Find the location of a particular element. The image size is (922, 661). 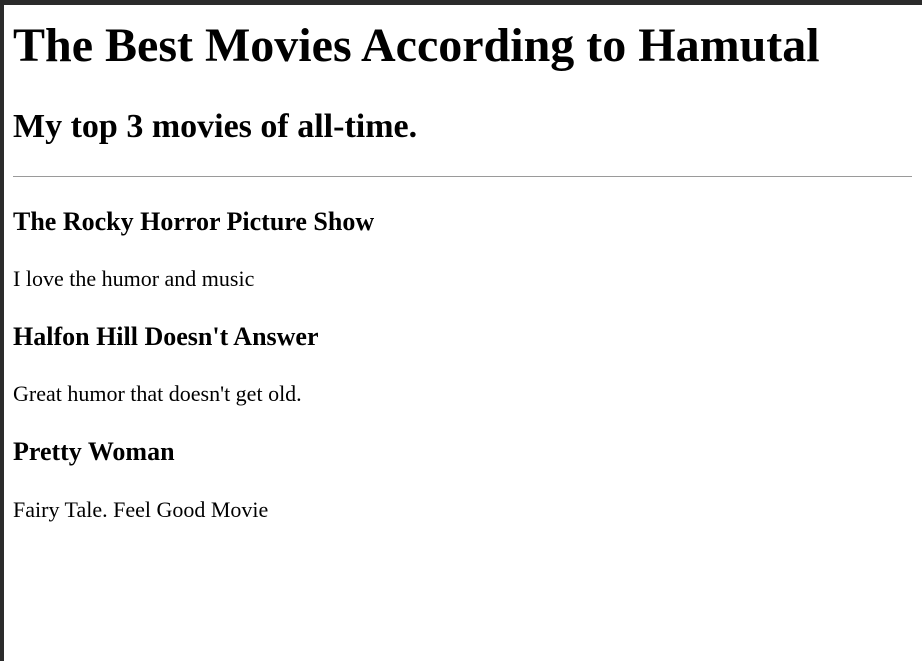

section-divider is located at coordinates (462, 176).